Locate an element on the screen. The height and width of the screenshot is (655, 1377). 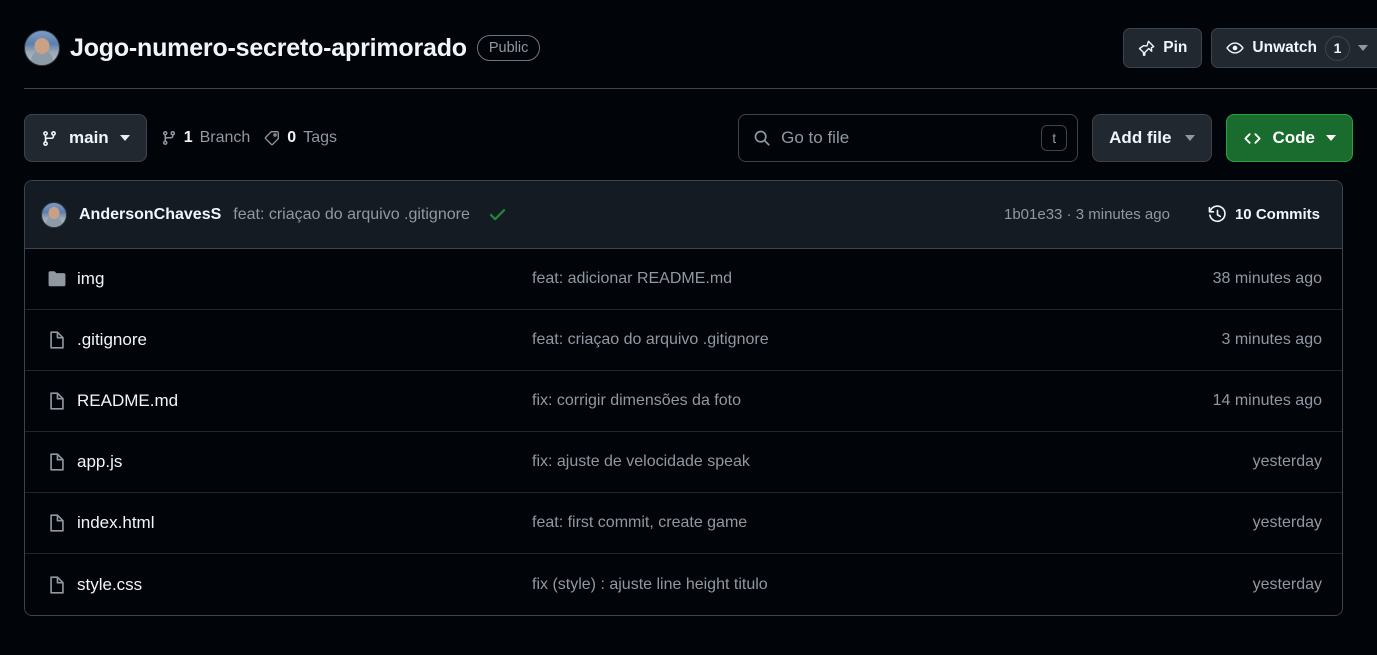
tag-count-label: Tags is located at coordinates (320, 137).